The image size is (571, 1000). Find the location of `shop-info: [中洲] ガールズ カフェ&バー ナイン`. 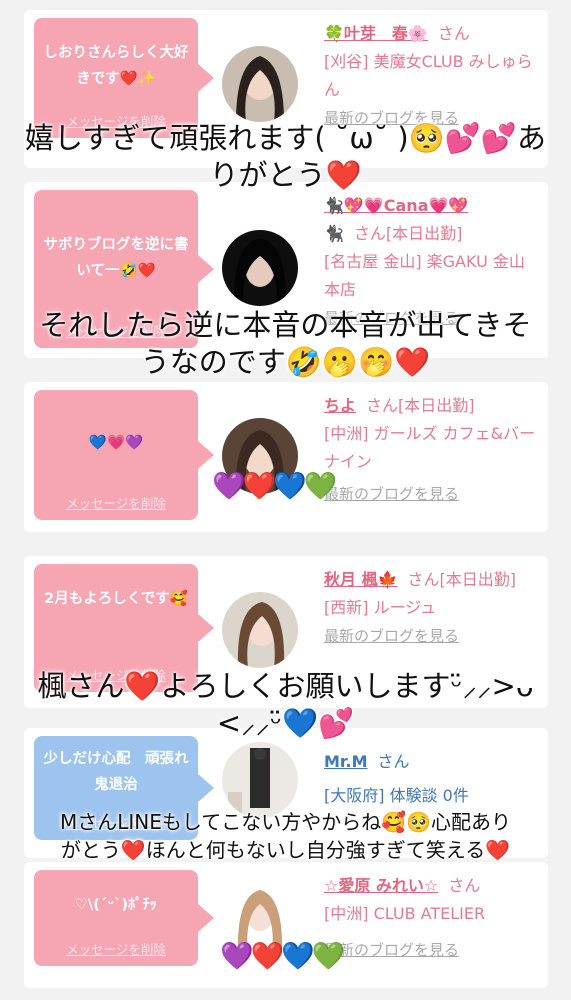

shop-info: [中洲] ガールズ カフェ&バー ナイン is located at coordinates (430, 447).